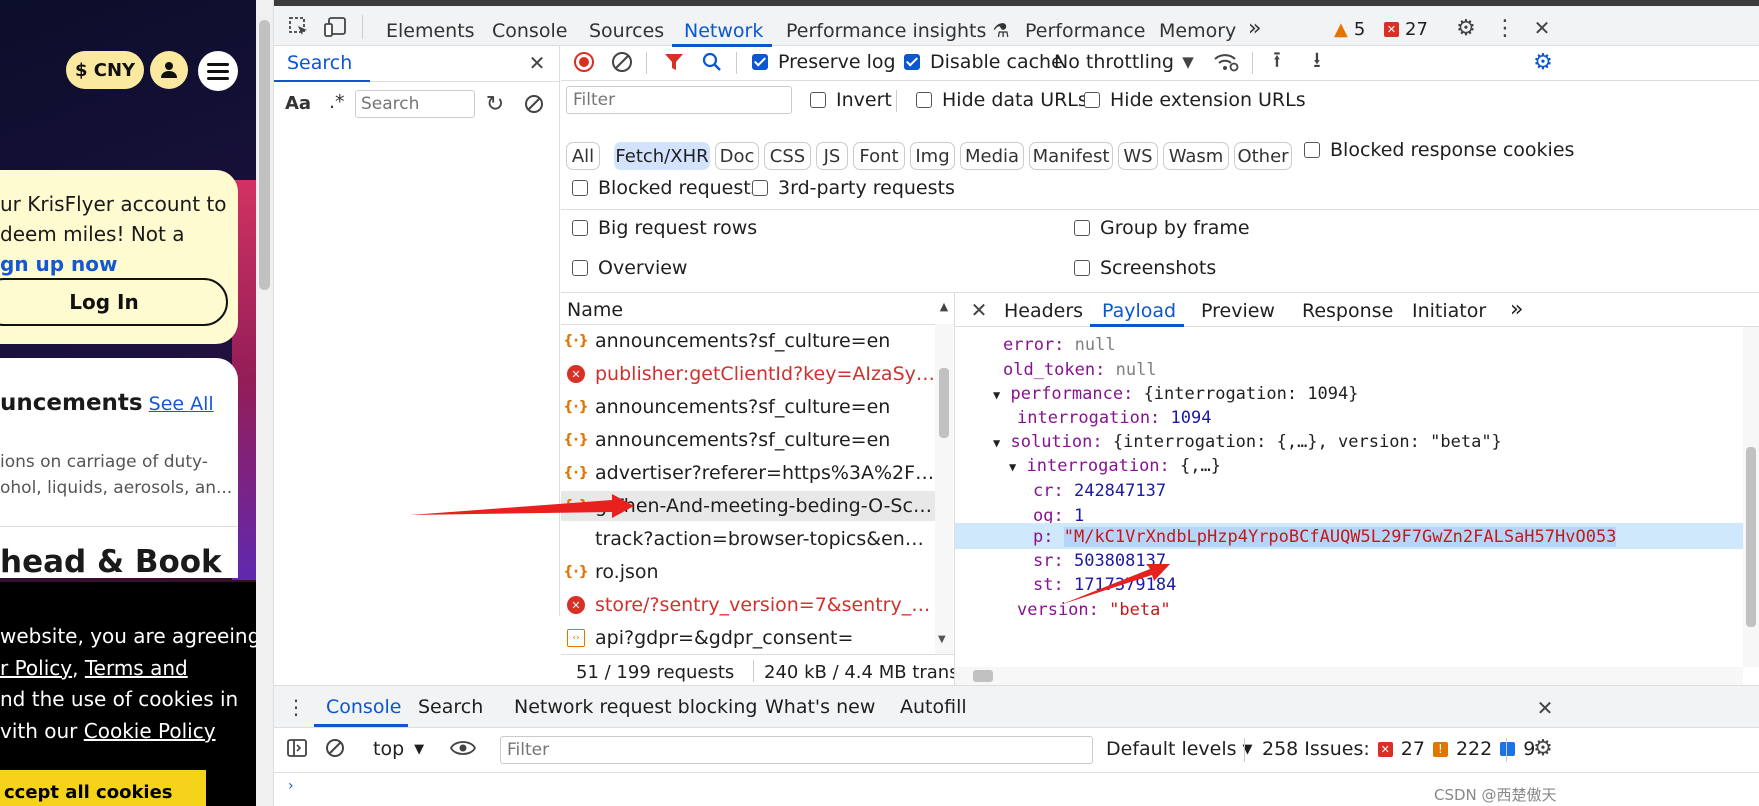 The height and width of the screenshot is (806, 1759). I want to click on clear-console-icon, so click(335, 748).